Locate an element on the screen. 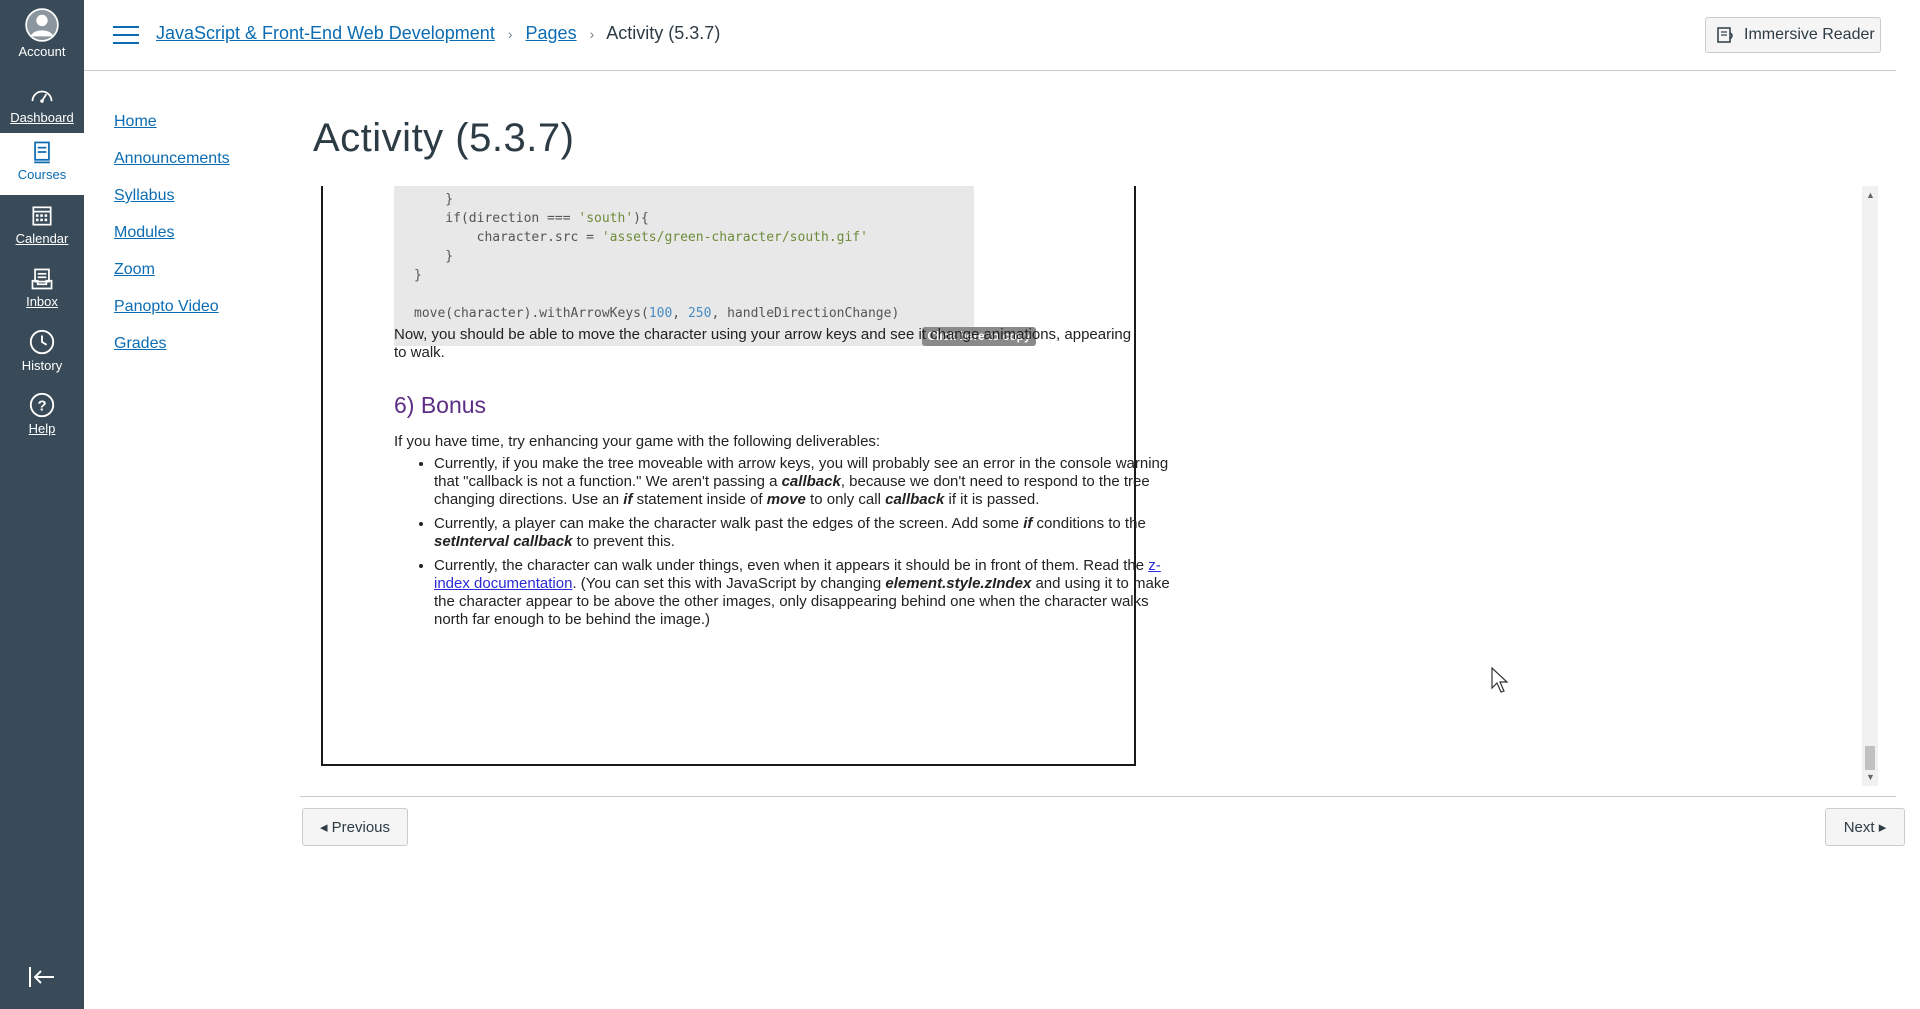 This screenshot has height=1009, width=1920. global-nav-account: Account is located at coordinates (42, 31).